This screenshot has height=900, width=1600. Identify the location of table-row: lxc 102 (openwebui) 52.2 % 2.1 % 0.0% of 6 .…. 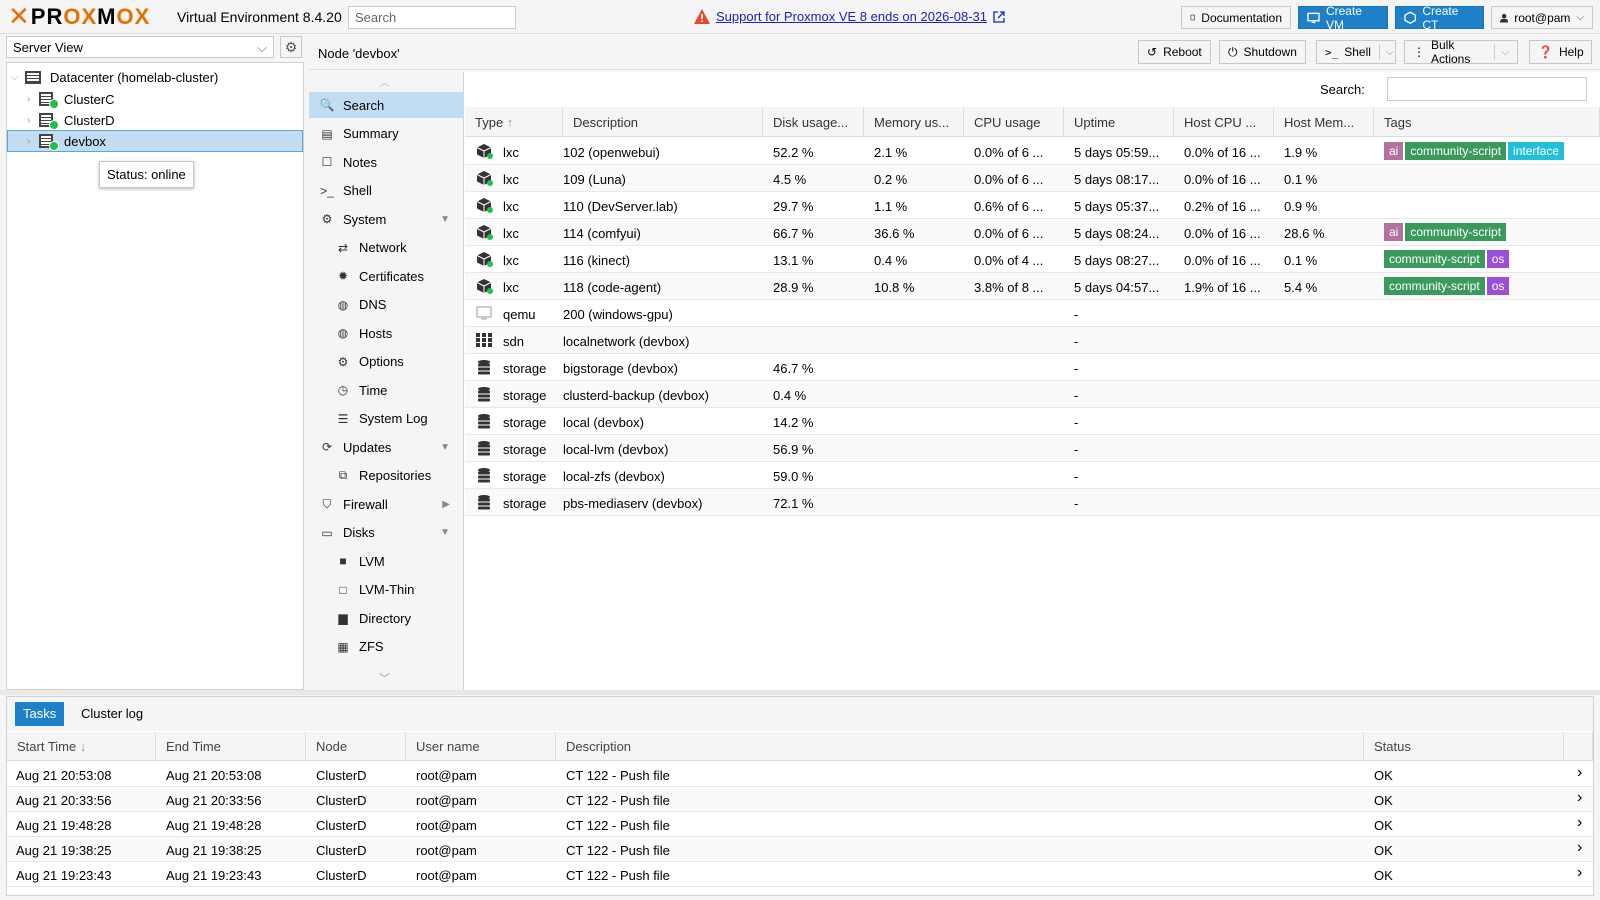
(1032, 151).